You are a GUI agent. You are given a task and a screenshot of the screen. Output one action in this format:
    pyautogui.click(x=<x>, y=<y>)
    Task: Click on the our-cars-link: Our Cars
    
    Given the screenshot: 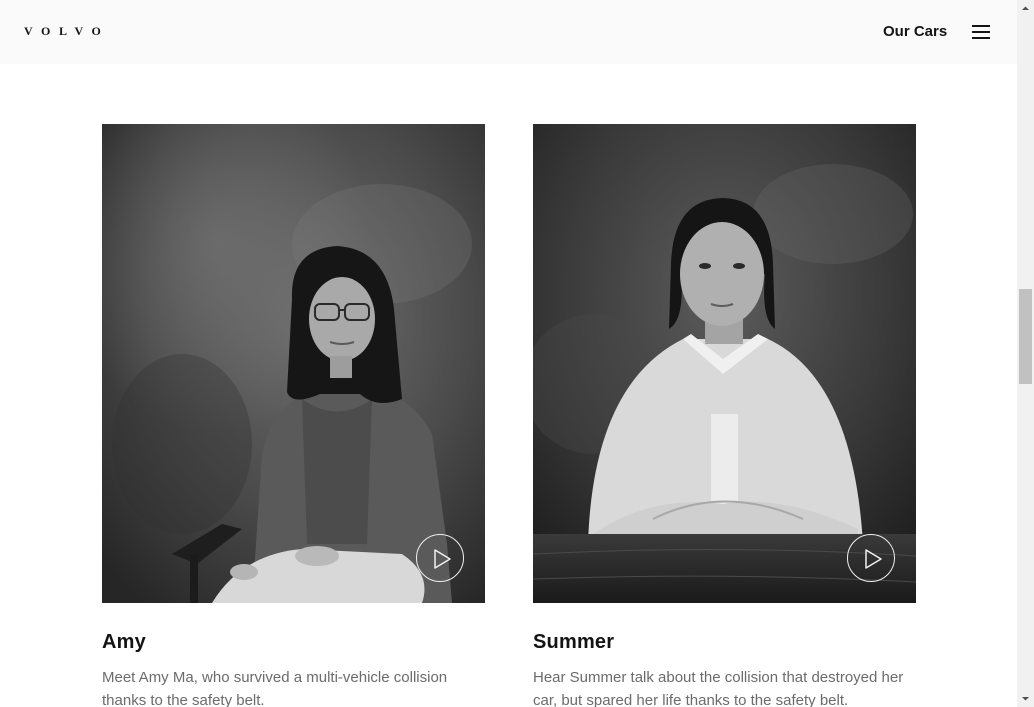 What is the action you would take?
    pyautogui.click(x=915, y=31)
    